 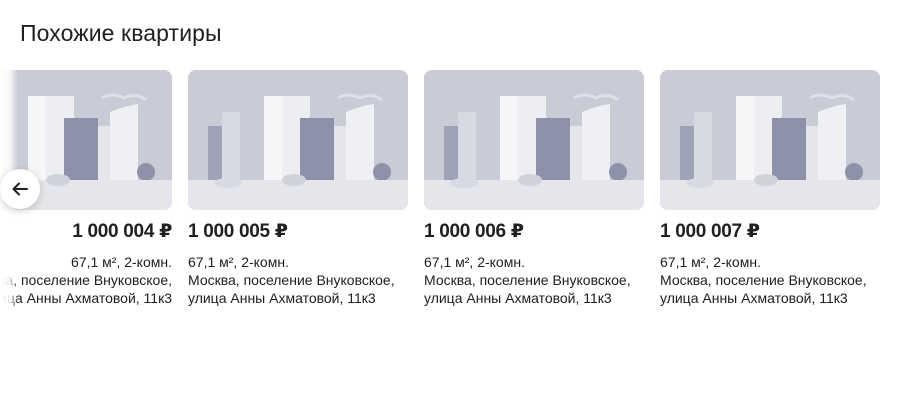 What do you see at coordinates (238, 231) in the screenshot?
I see `apartment-price: 1 000 005 ₽` at bounding box center [238, 231].